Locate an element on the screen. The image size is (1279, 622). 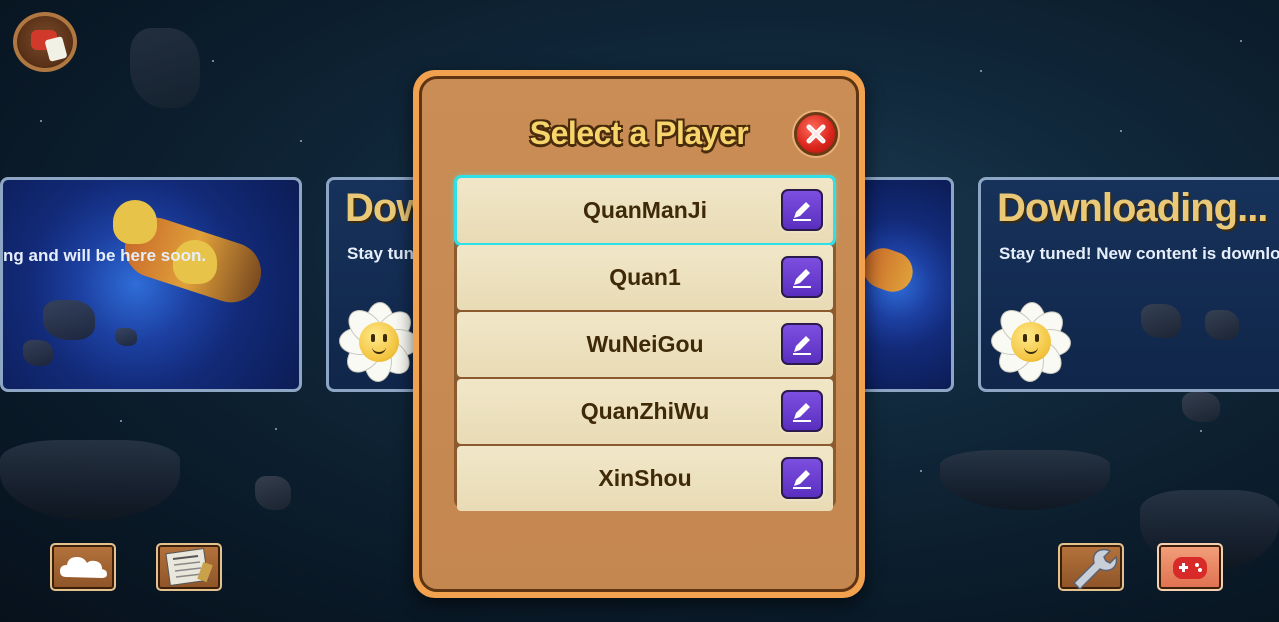
player-row: QuanManJi is located at coordinates (645, 210).